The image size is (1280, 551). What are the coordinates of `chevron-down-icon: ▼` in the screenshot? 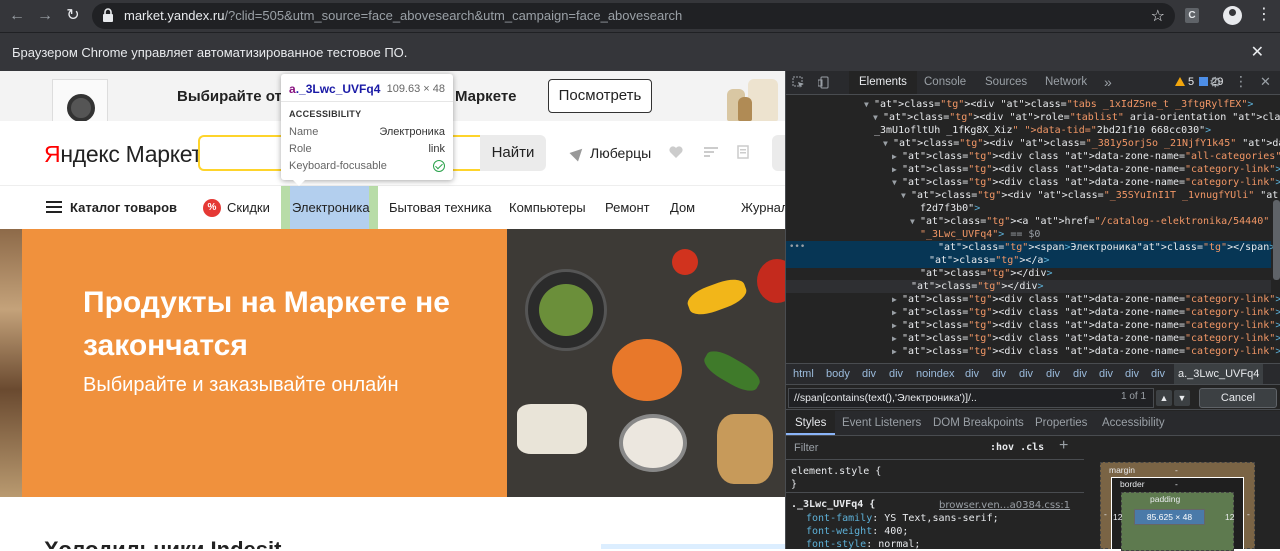 It's located at (1182, 398).